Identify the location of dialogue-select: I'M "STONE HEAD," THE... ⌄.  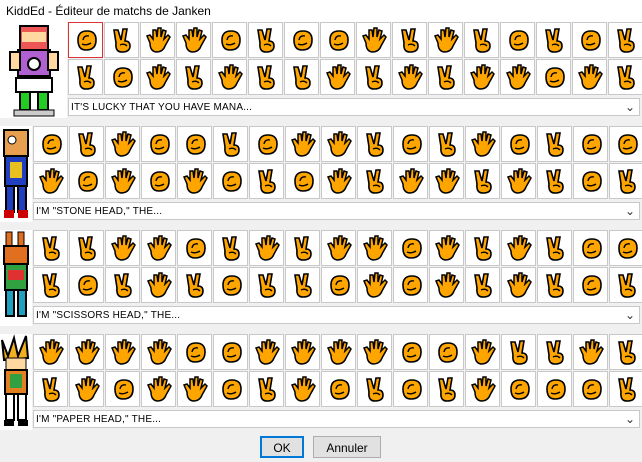
(336, 211).